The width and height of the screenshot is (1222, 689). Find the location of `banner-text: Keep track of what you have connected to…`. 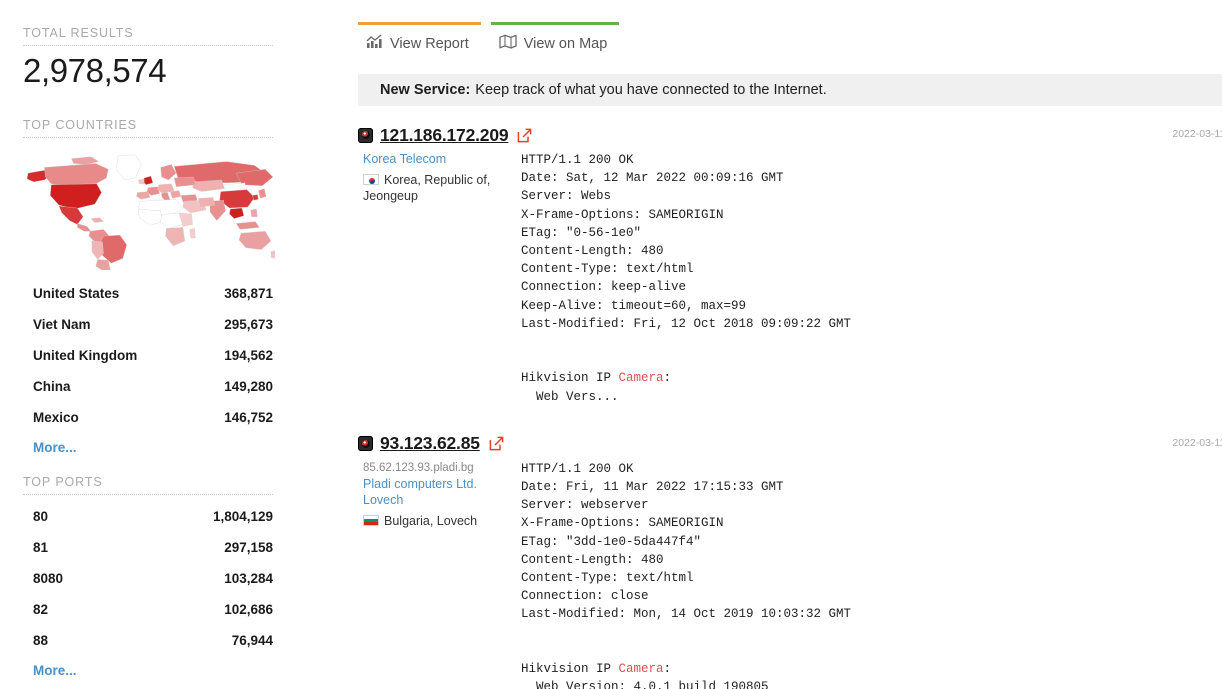

banner-text: Keep track of what you have connected to… is located at coordinates (651, 90).